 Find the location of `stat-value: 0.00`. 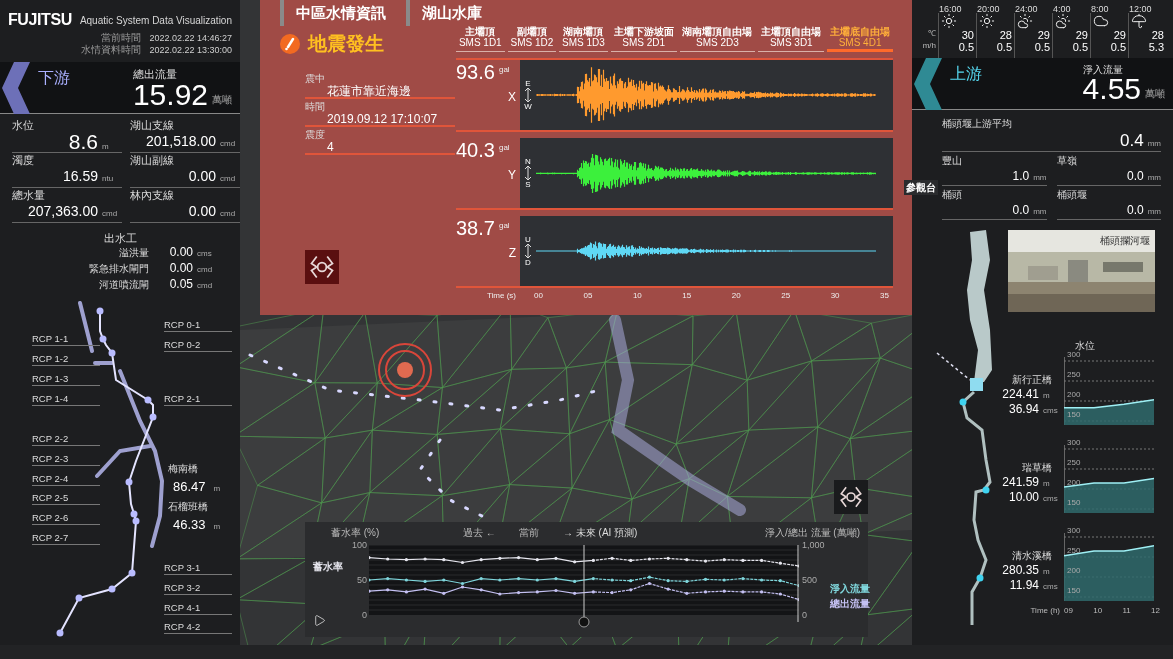

stat-value: 0.00 is located at coordinates (202, 211).